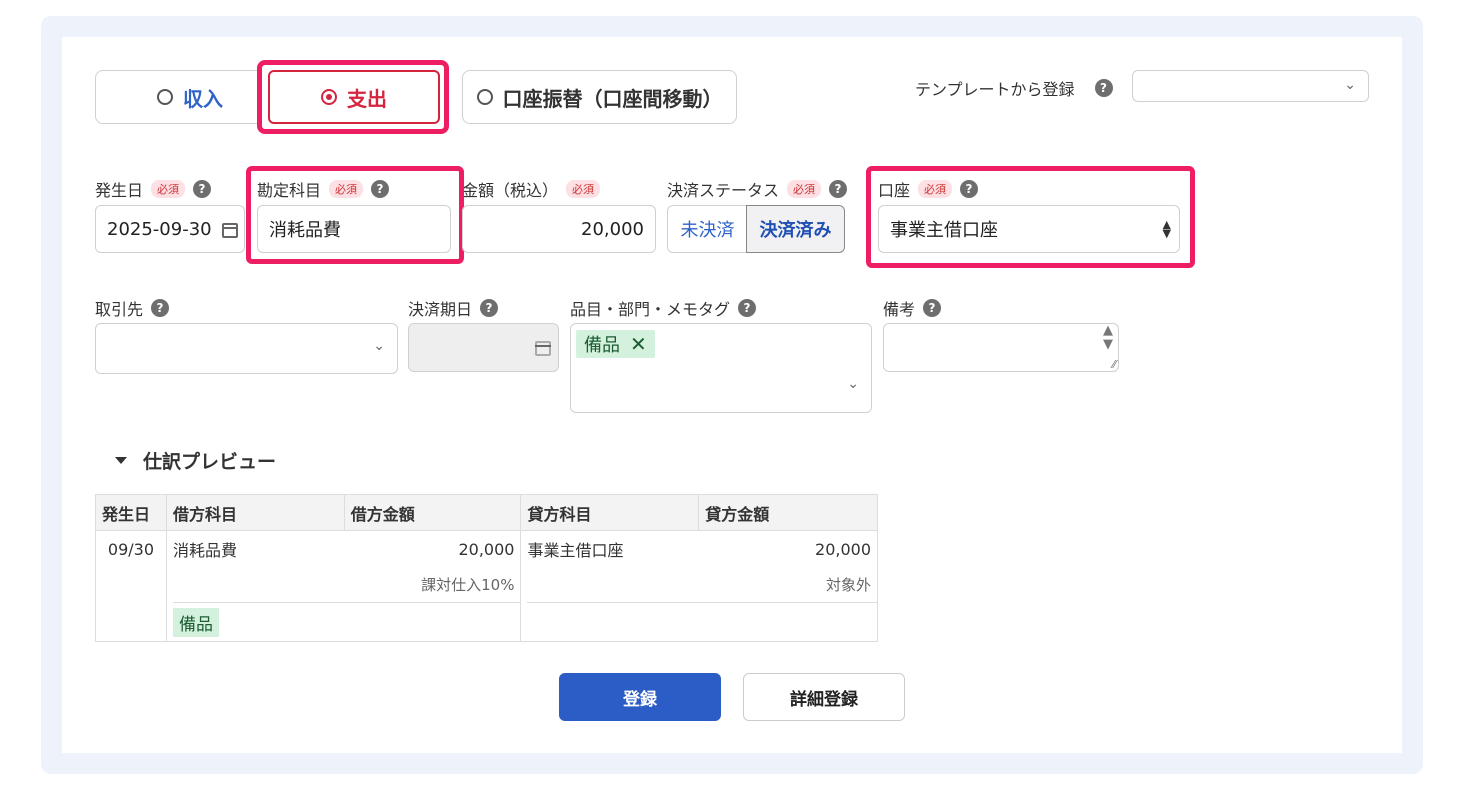 The width and height of the screenshot is (1469, 796). Describe the element at coordinates (843, 549) in the screenshot. I see `credit-amount: 20,000` at that location.